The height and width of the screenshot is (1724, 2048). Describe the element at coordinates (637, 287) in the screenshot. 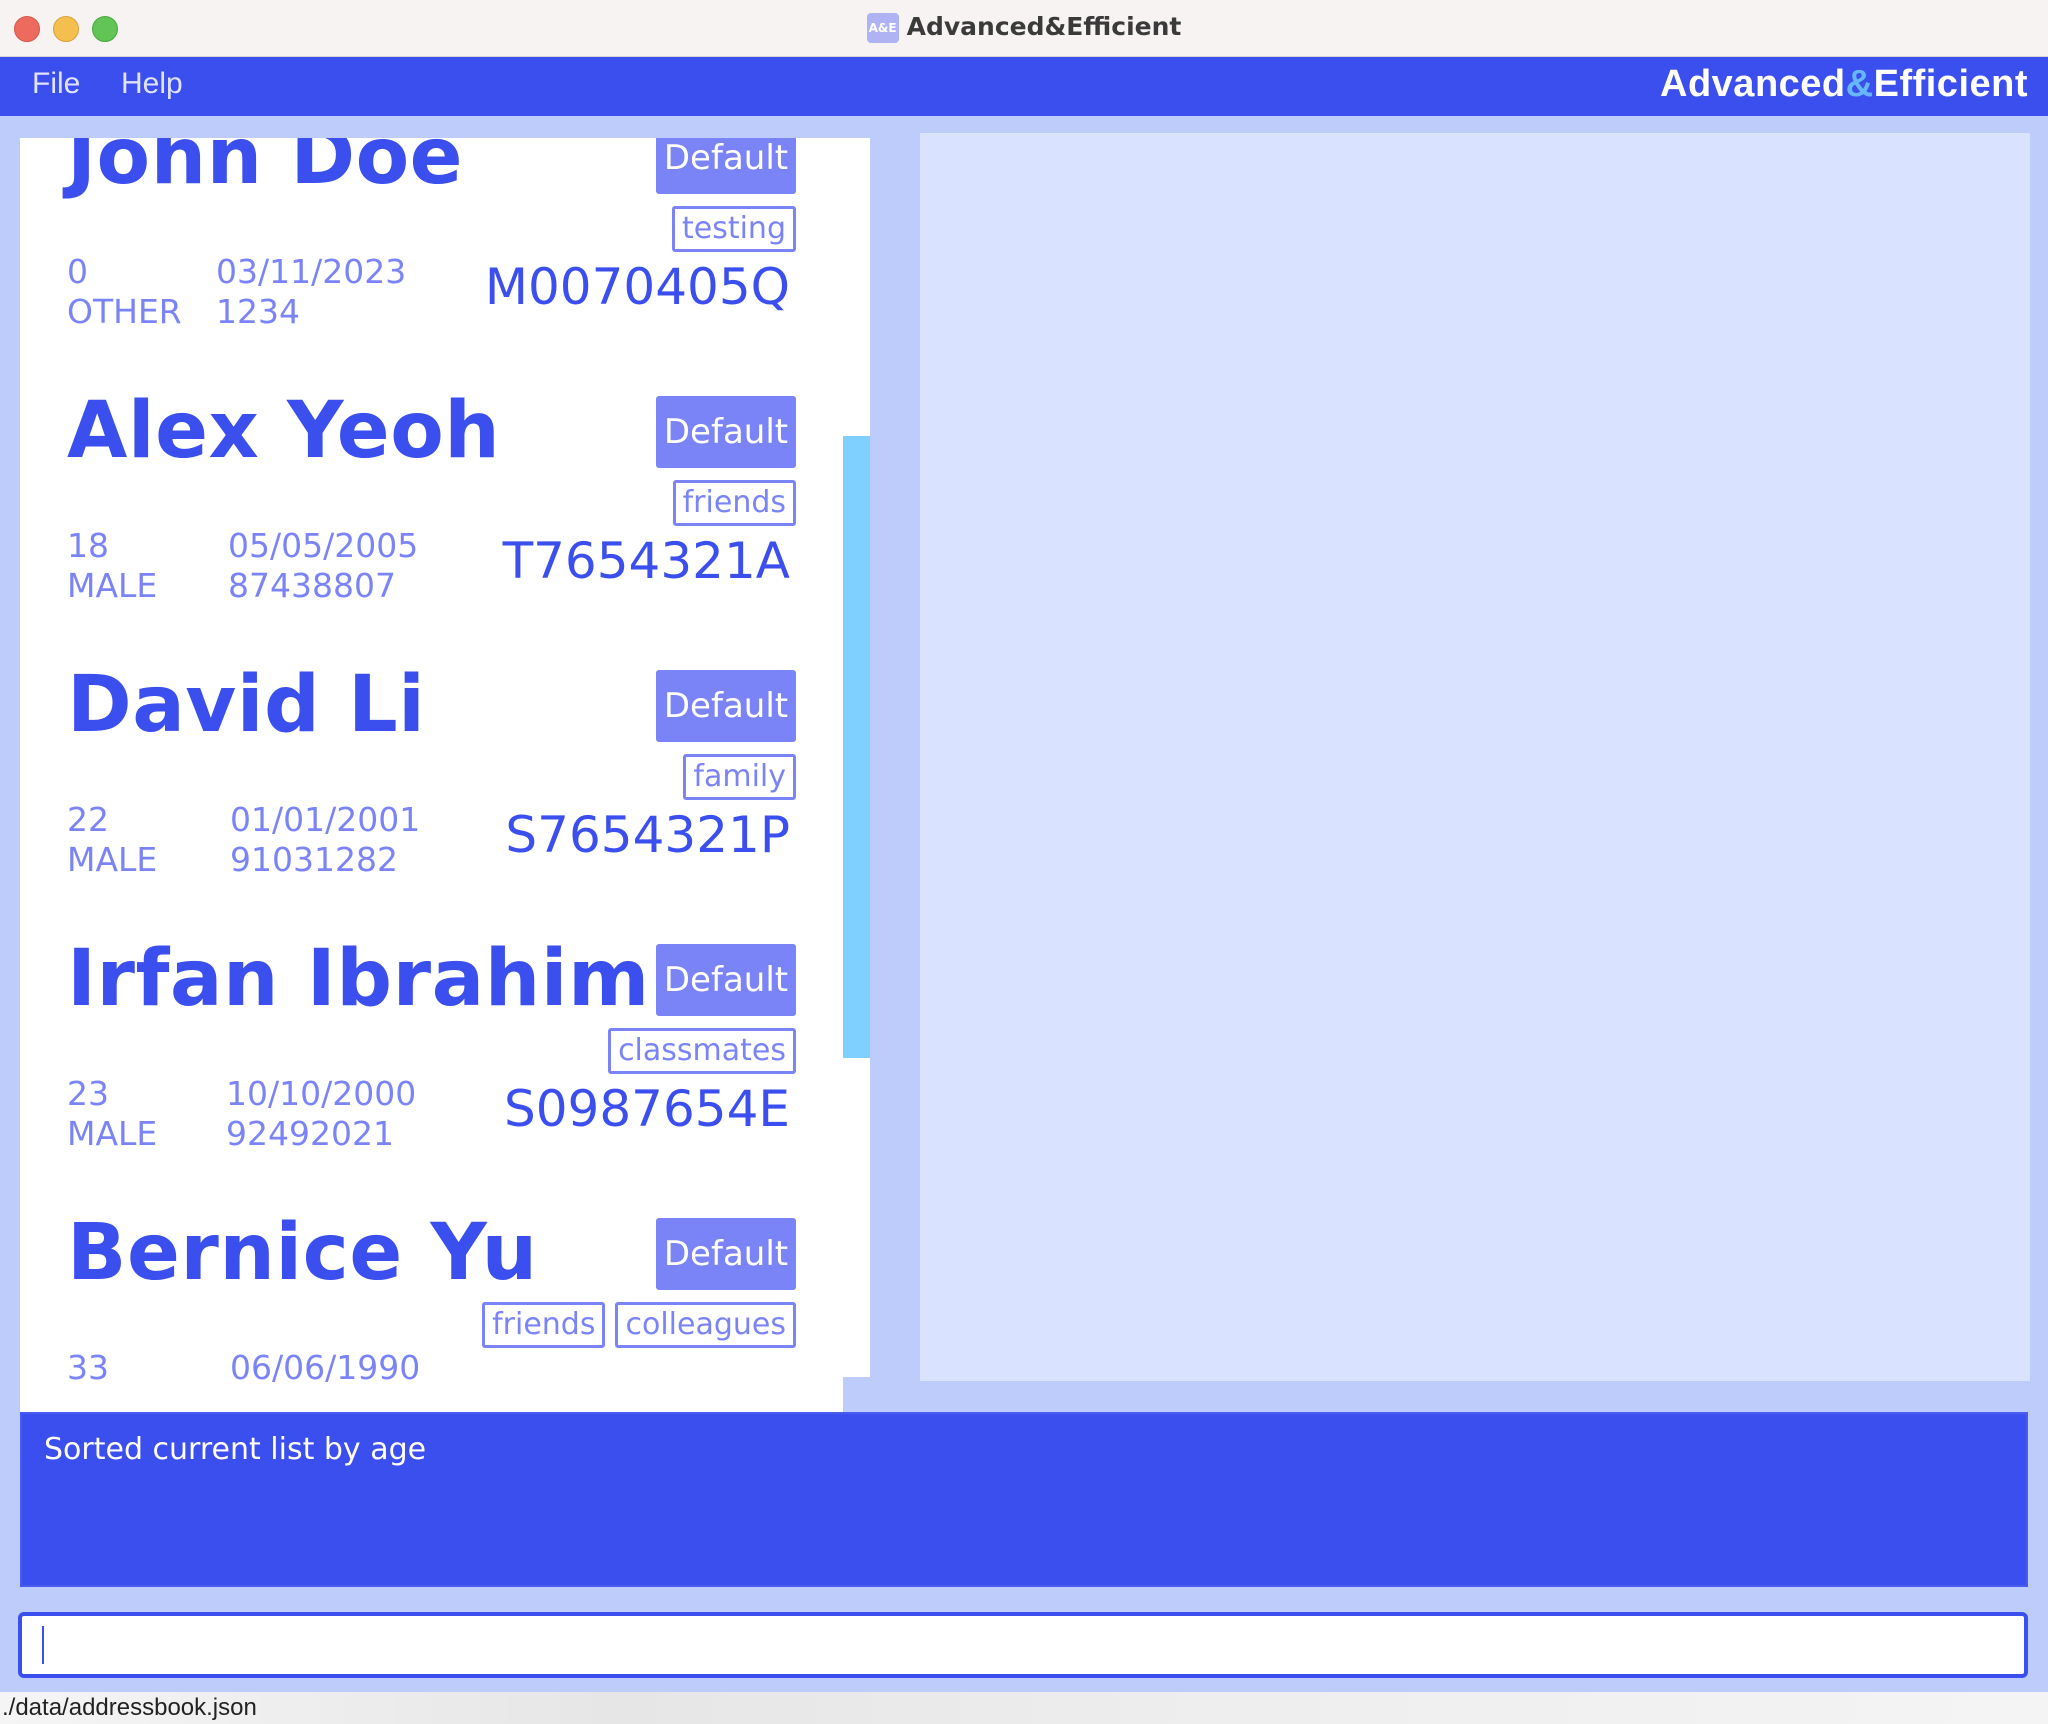

I see `person-nric: M0070405Q` at that location.